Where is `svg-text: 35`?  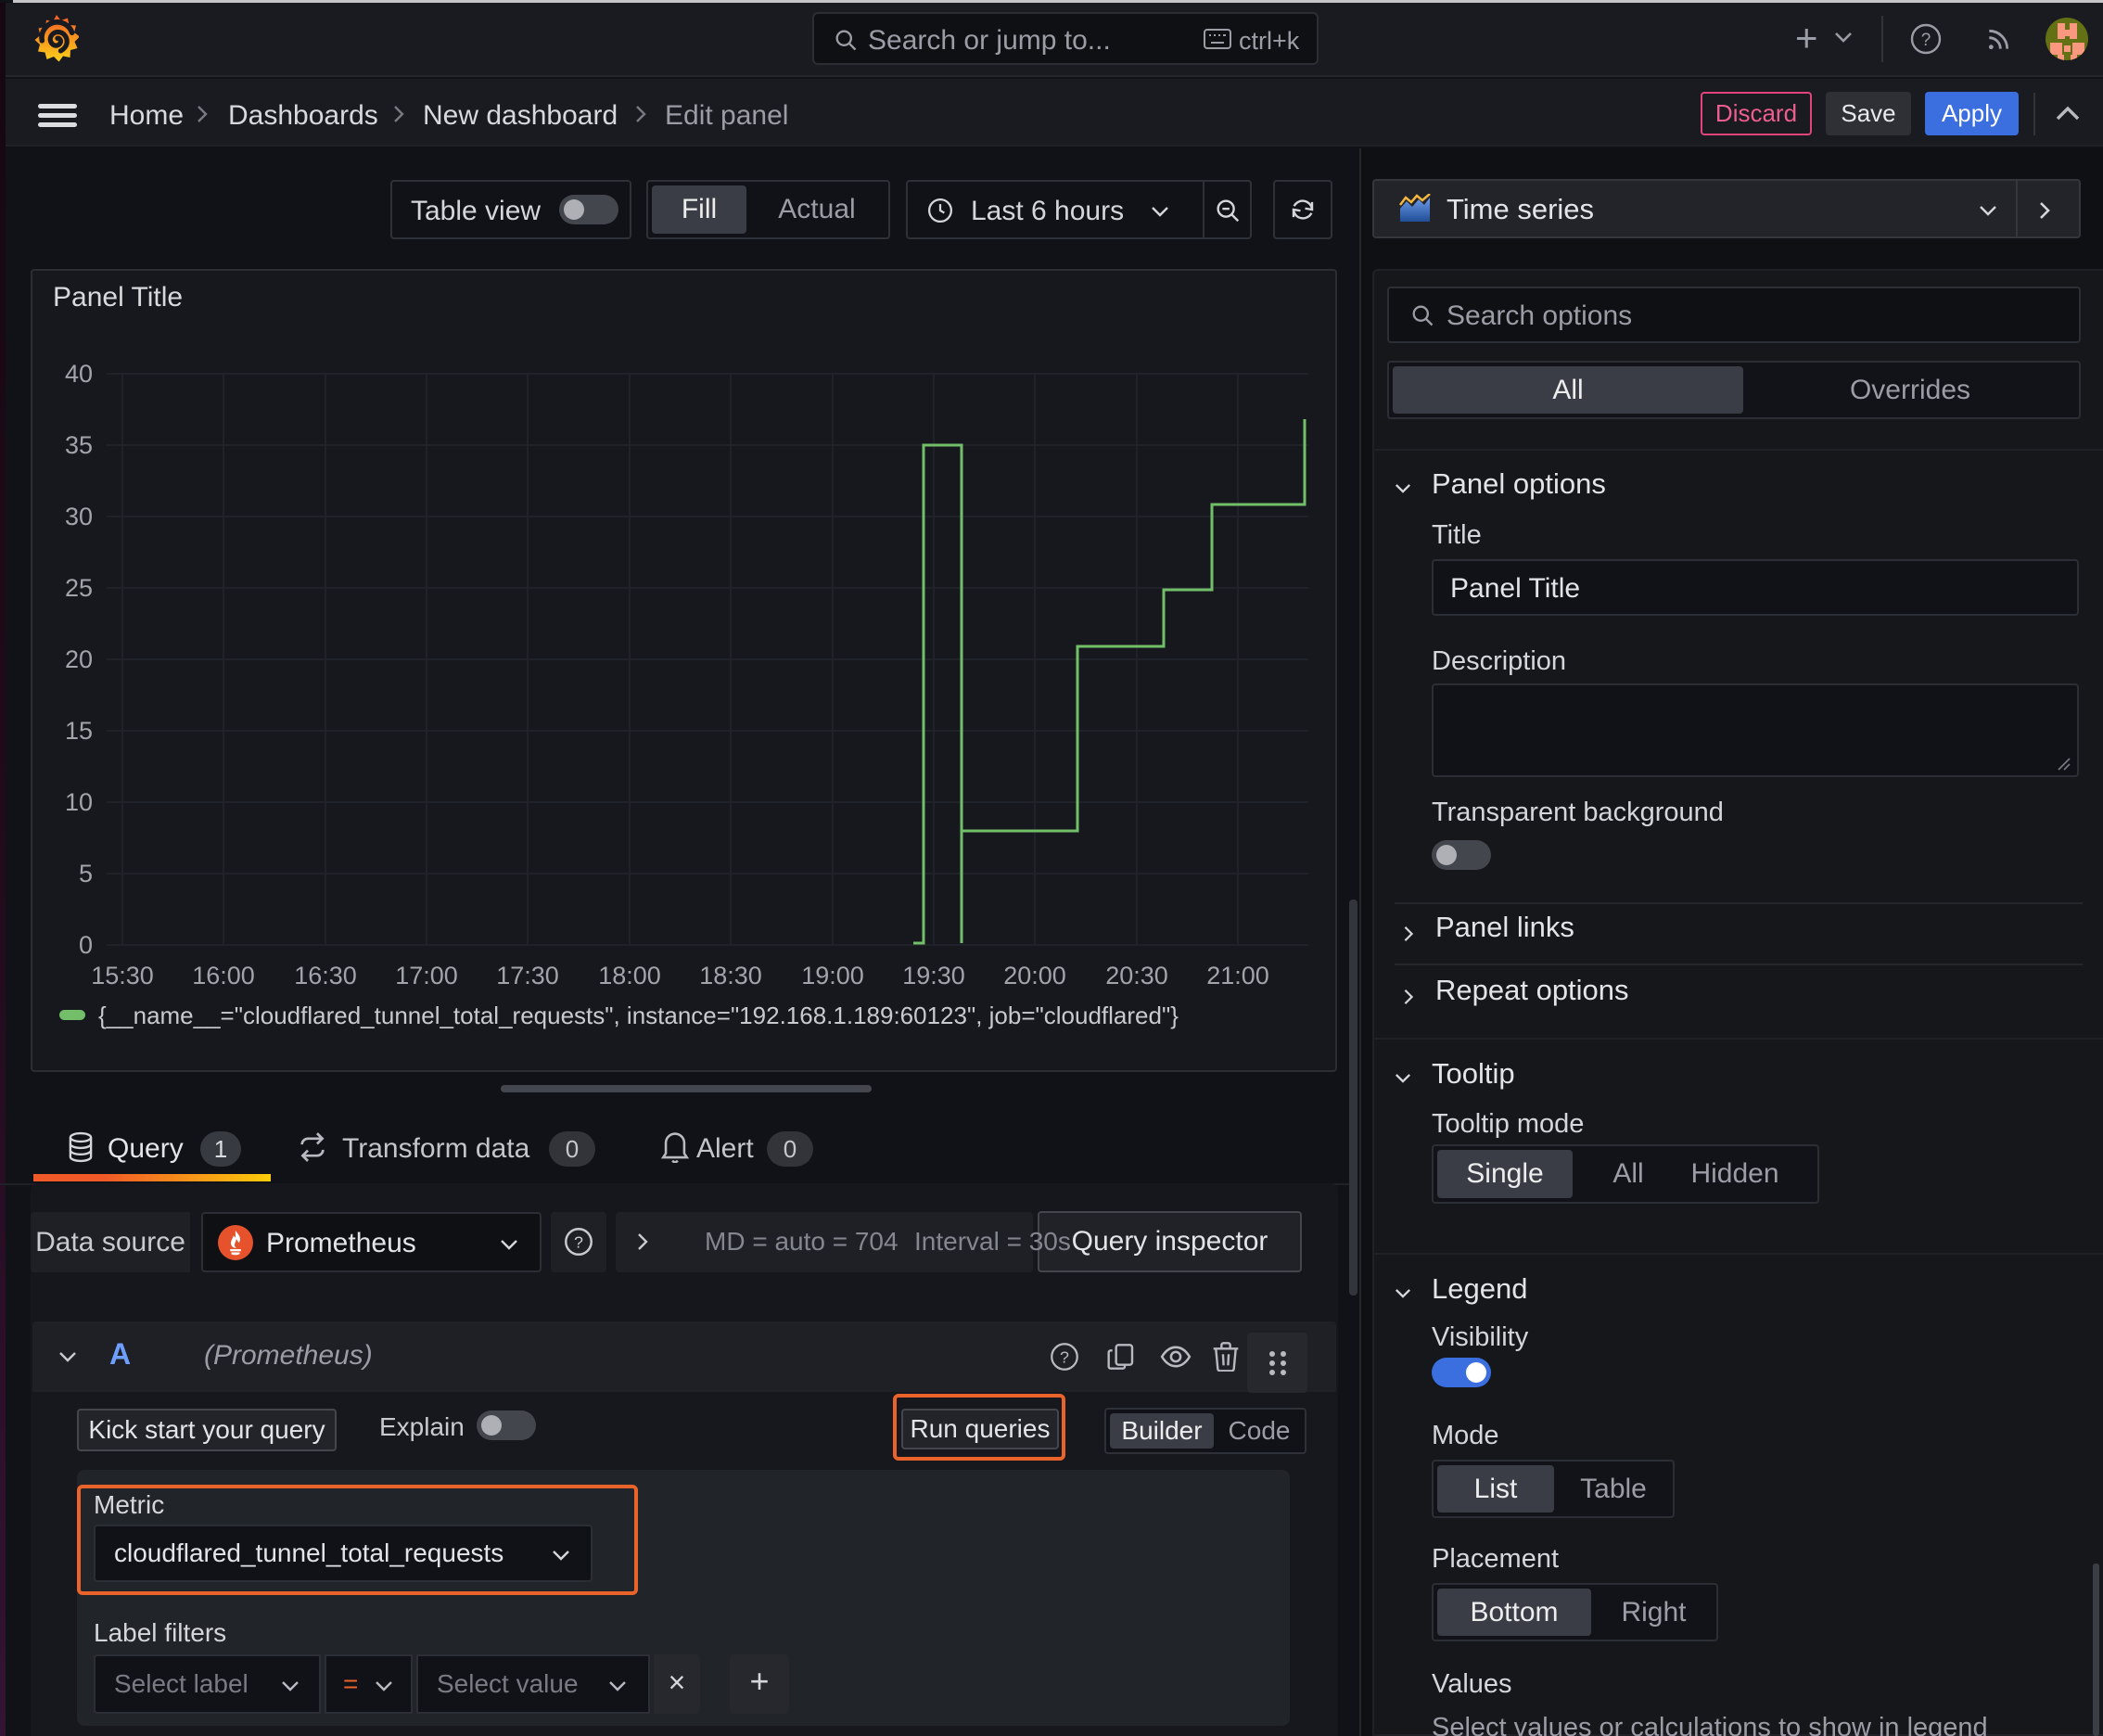 svg-text: 35 is located at coordinates (79, 445).